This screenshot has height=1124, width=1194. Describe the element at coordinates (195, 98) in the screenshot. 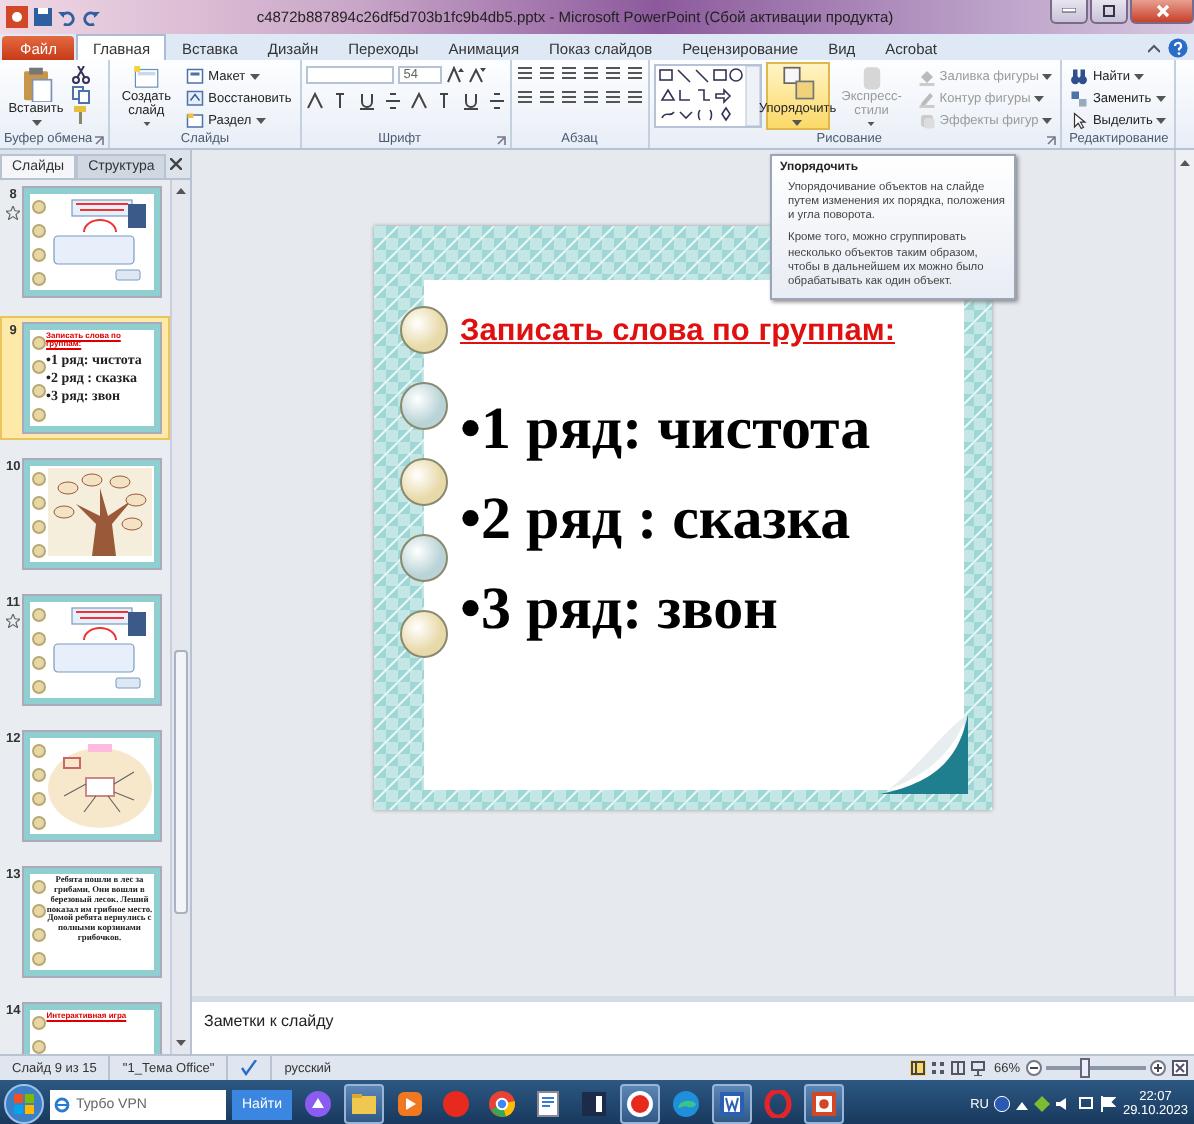

I see `reset-icon` at that location.